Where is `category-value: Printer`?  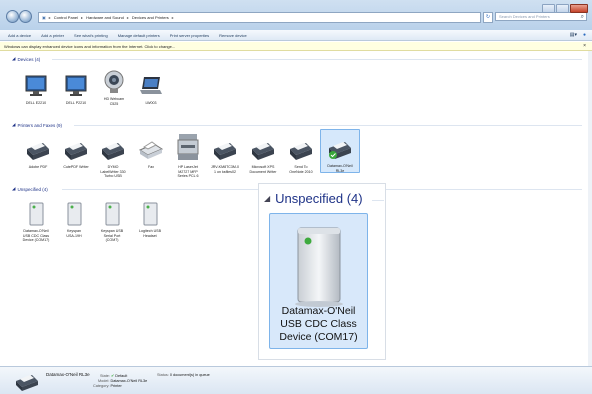
category-value: Printer is located at coordinates (116, 386).